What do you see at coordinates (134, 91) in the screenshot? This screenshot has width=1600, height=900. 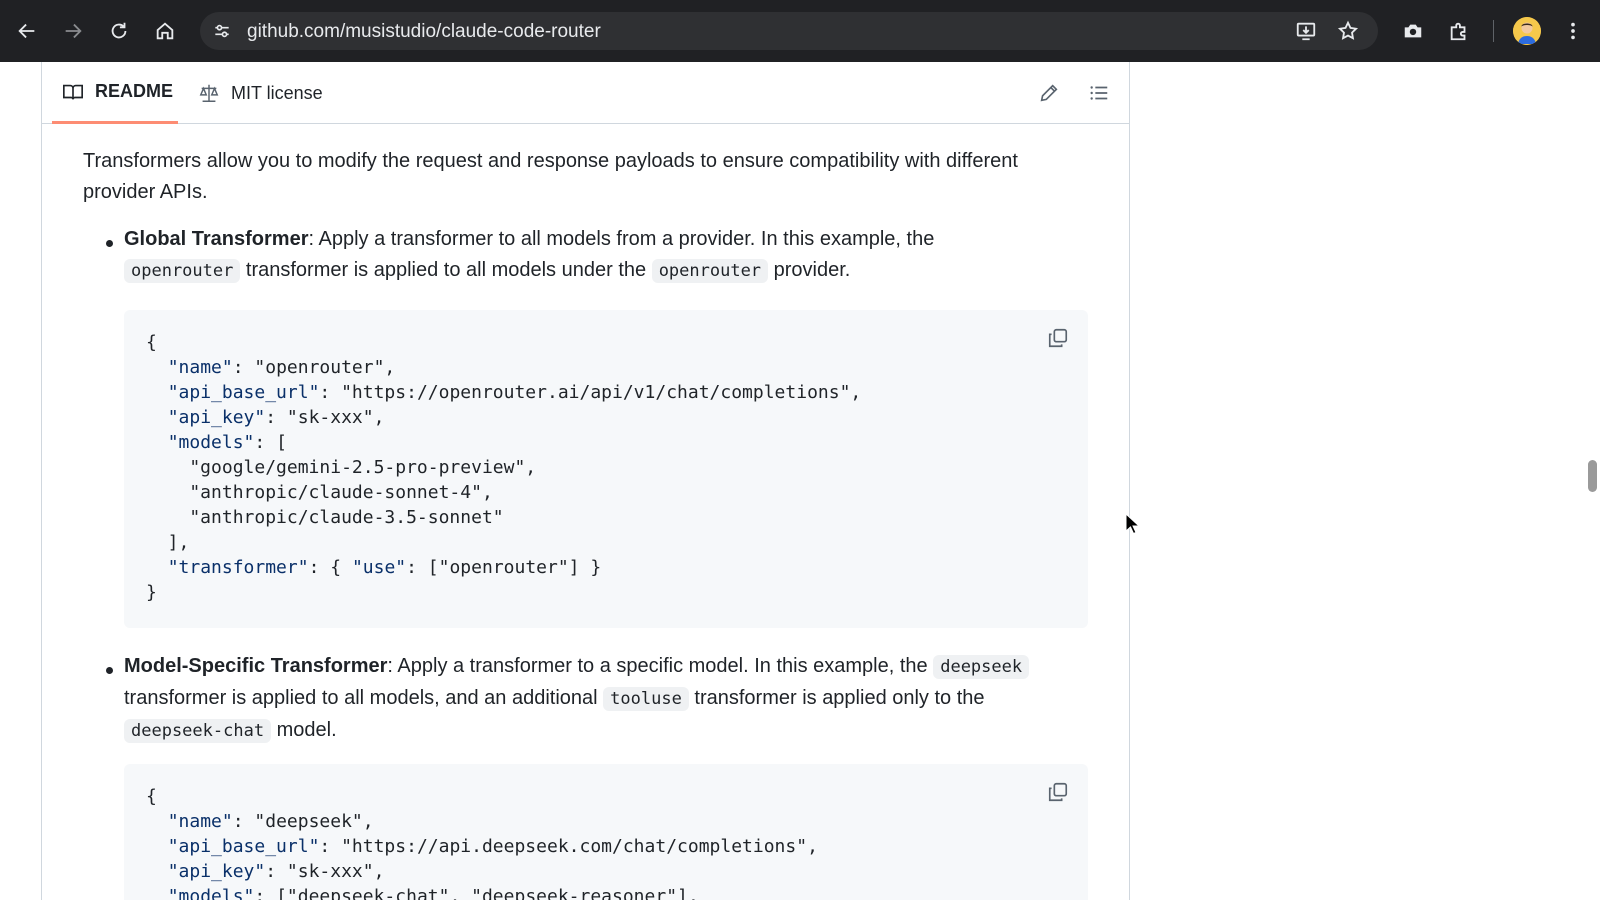 I see `tab-readme-label: README` at bounding box center [134, 91].